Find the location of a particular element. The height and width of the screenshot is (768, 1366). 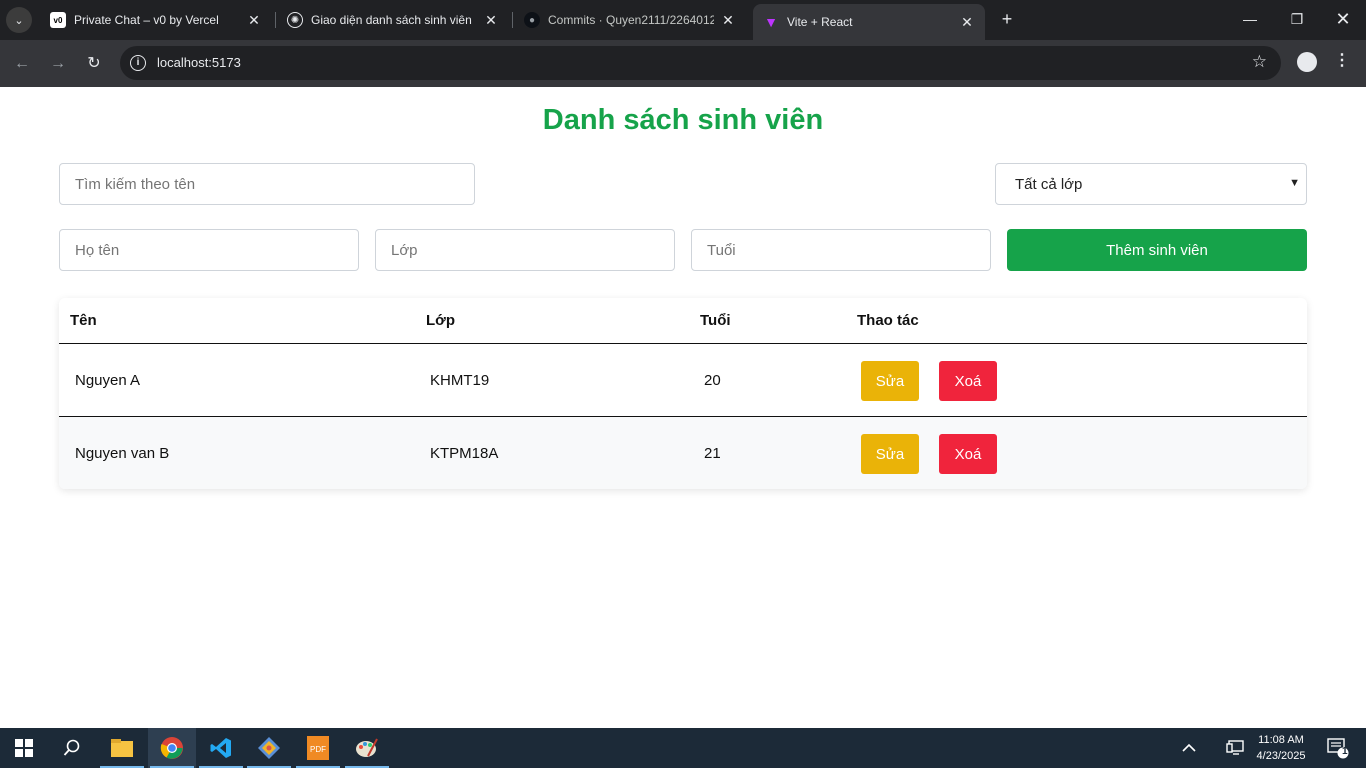

header-class: Lớp is located at coordinates (440, 320).